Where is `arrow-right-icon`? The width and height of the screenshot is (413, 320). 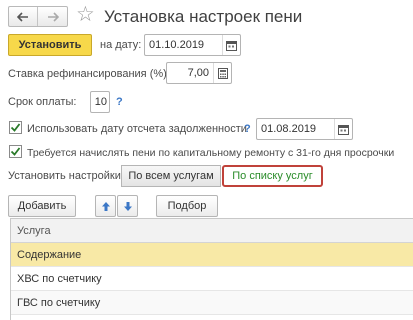 arrow-right-icon is located at coordinates (53, 16).